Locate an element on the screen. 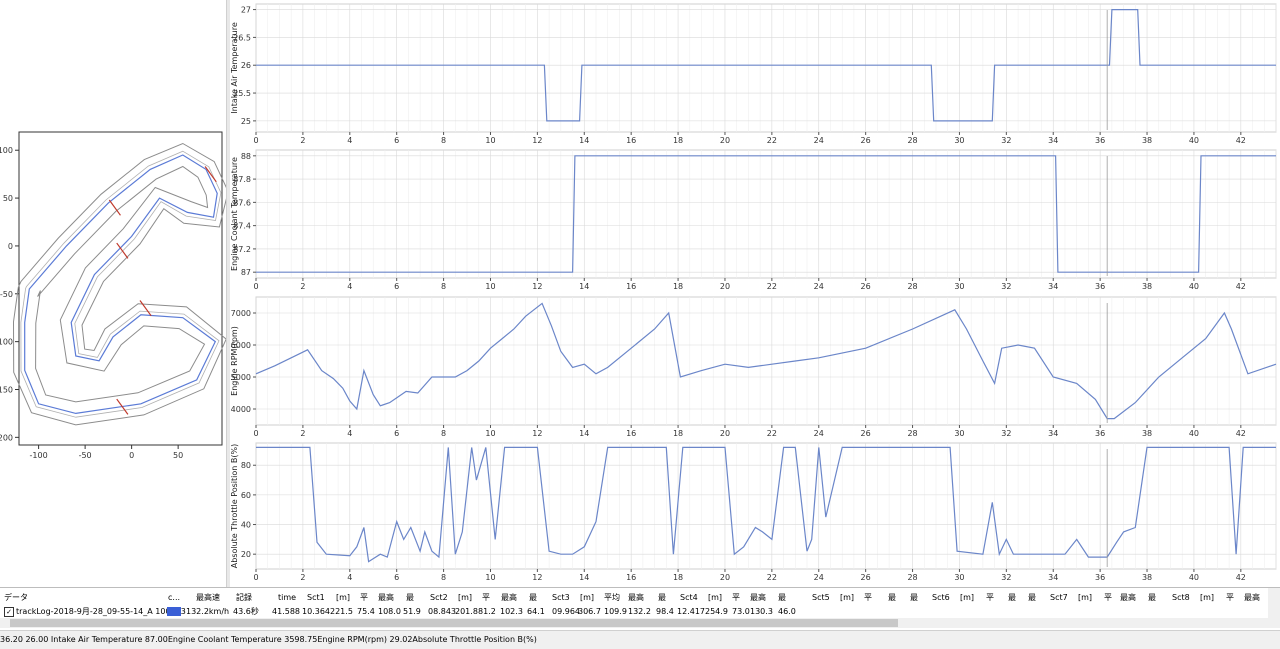 This screenshot has height=649, width=1280. y-tick-label: 80 is located at coordinates (246, 465).